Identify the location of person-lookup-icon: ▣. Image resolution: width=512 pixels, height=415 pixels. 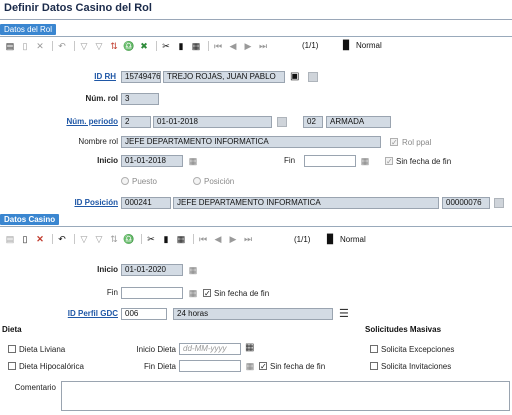
(294, 76).